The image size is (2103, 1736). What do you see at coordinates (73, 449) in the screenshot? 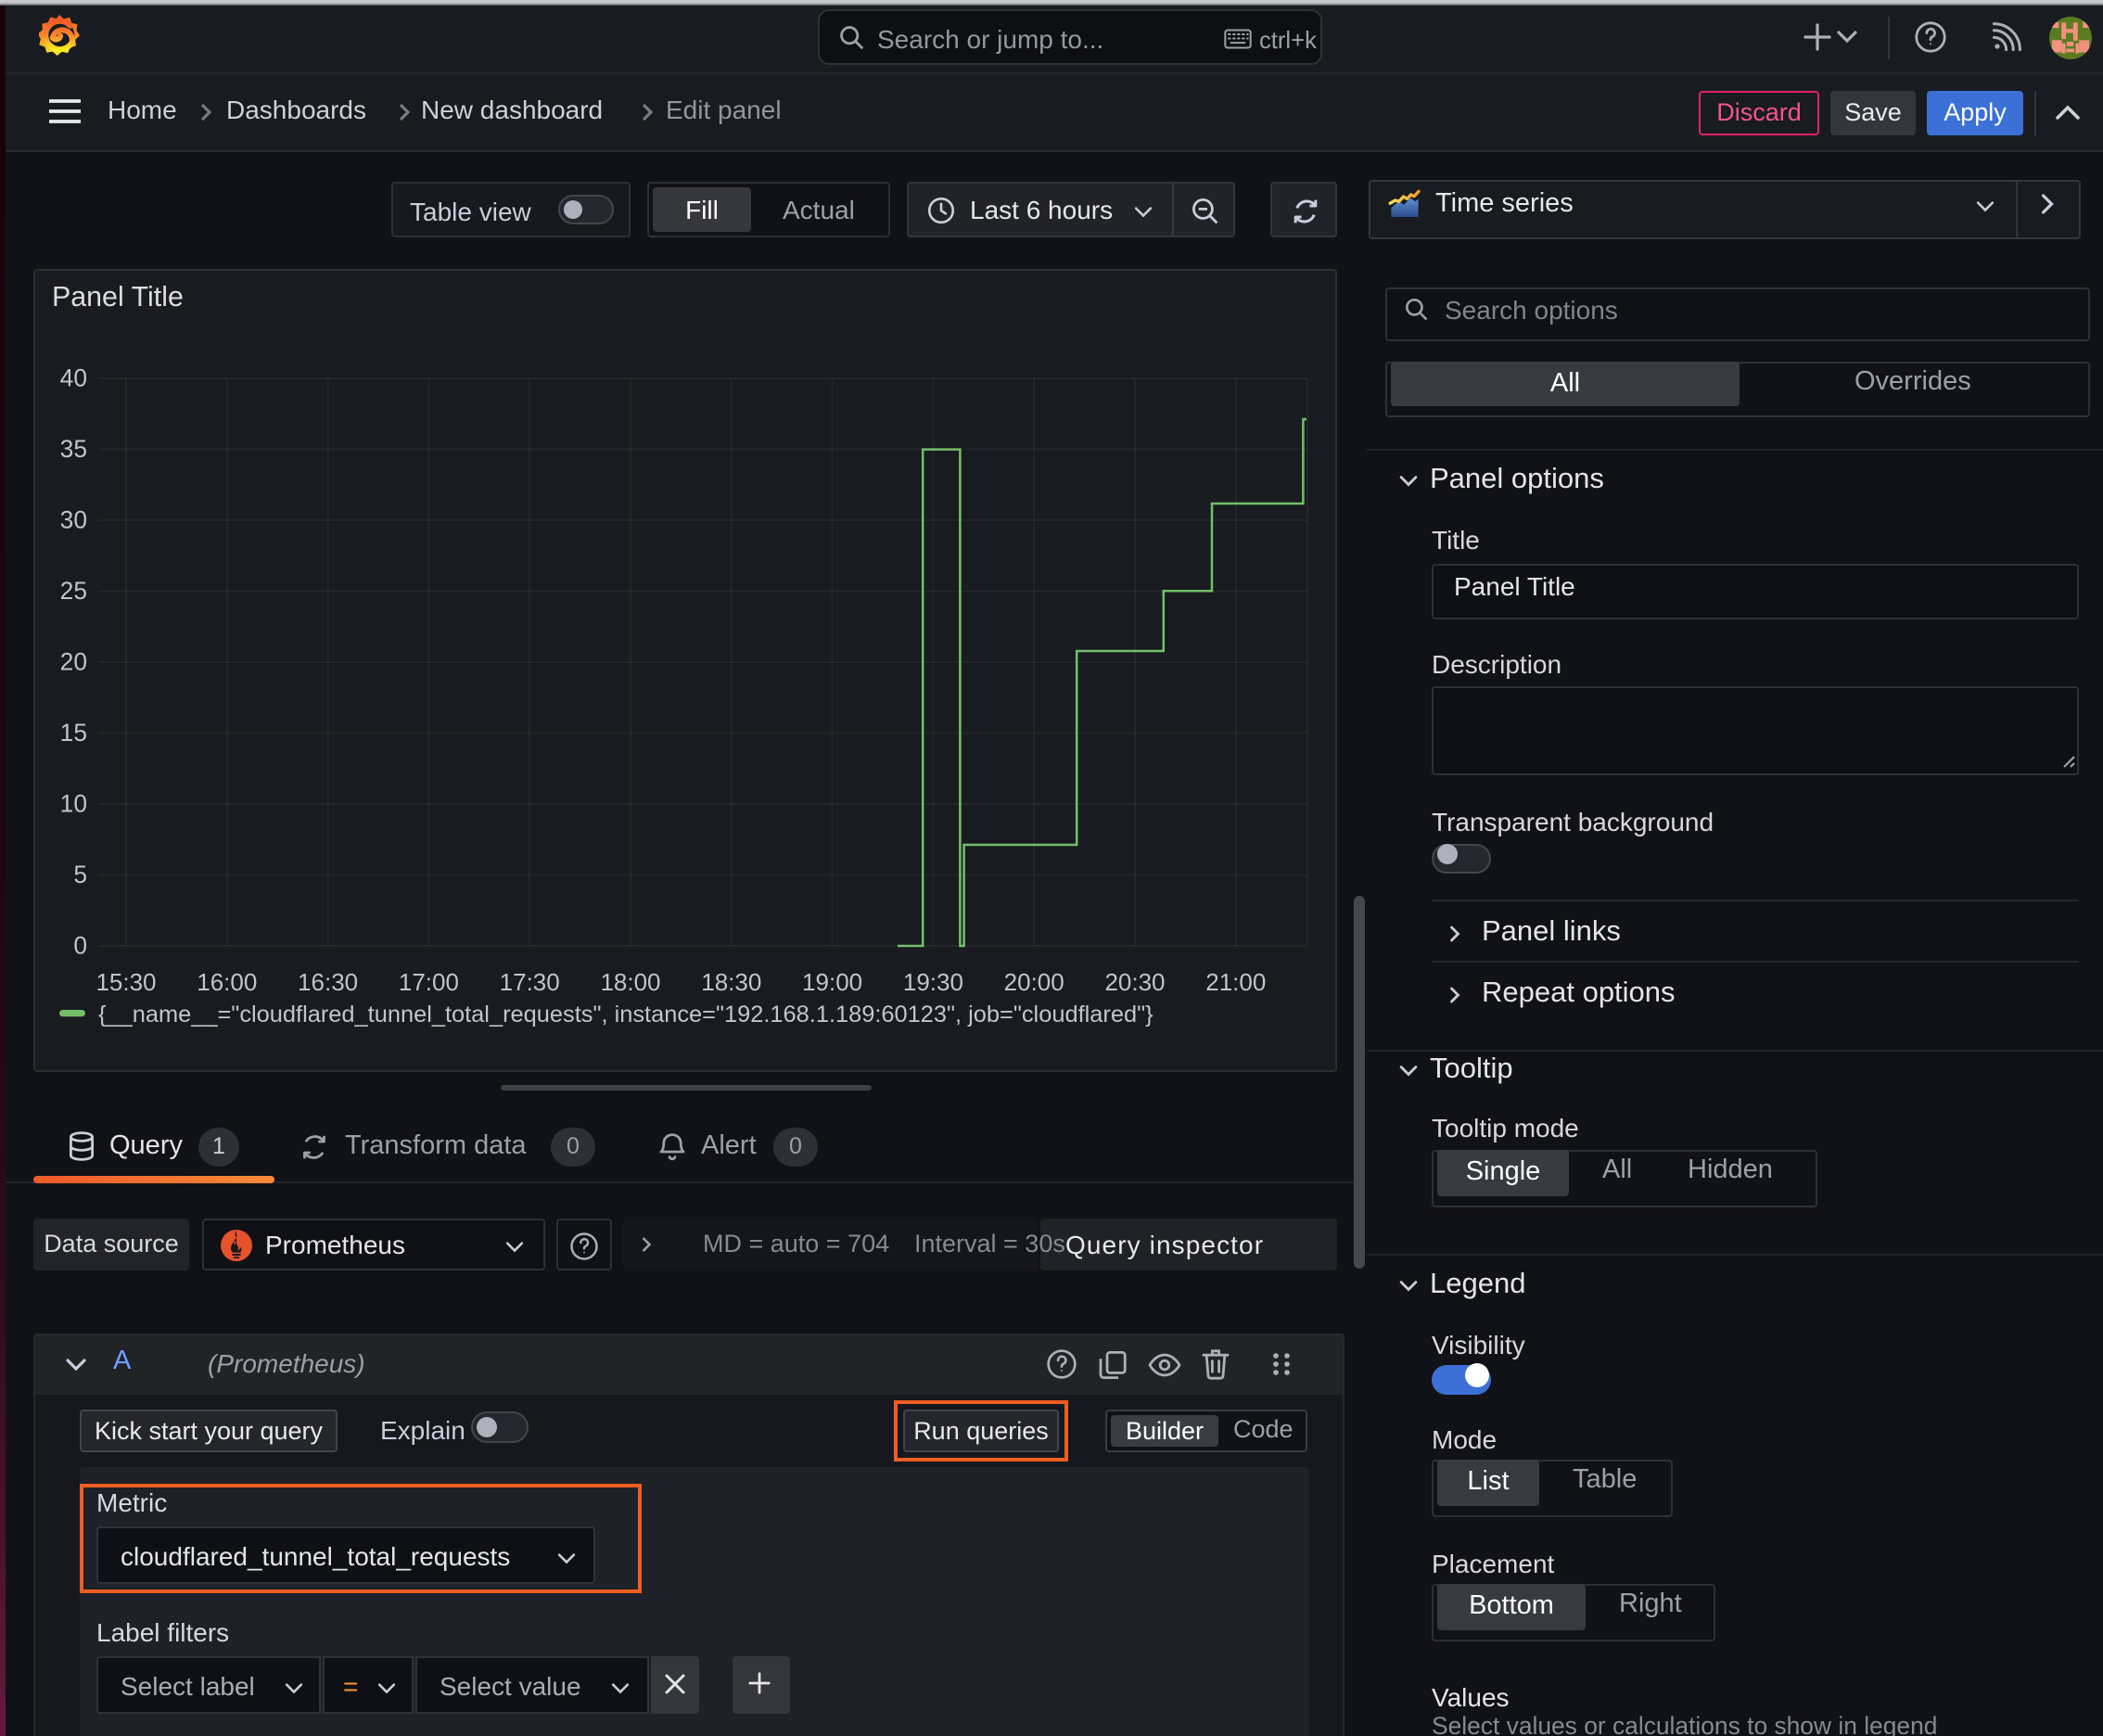
I see `svg-text: 35` at bounding box center [73, 449].